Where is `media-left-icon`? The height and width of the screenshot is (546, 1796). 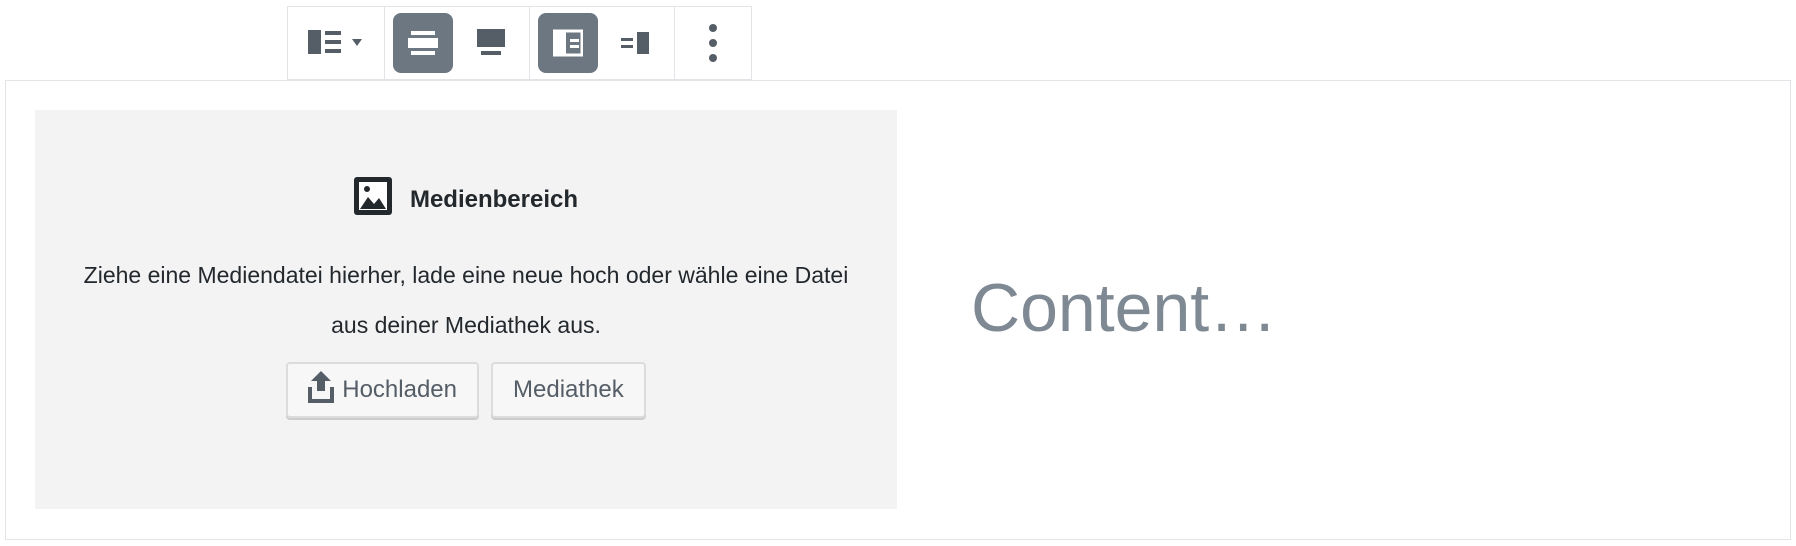 media-left-icon is located at coordinates (568, 43).